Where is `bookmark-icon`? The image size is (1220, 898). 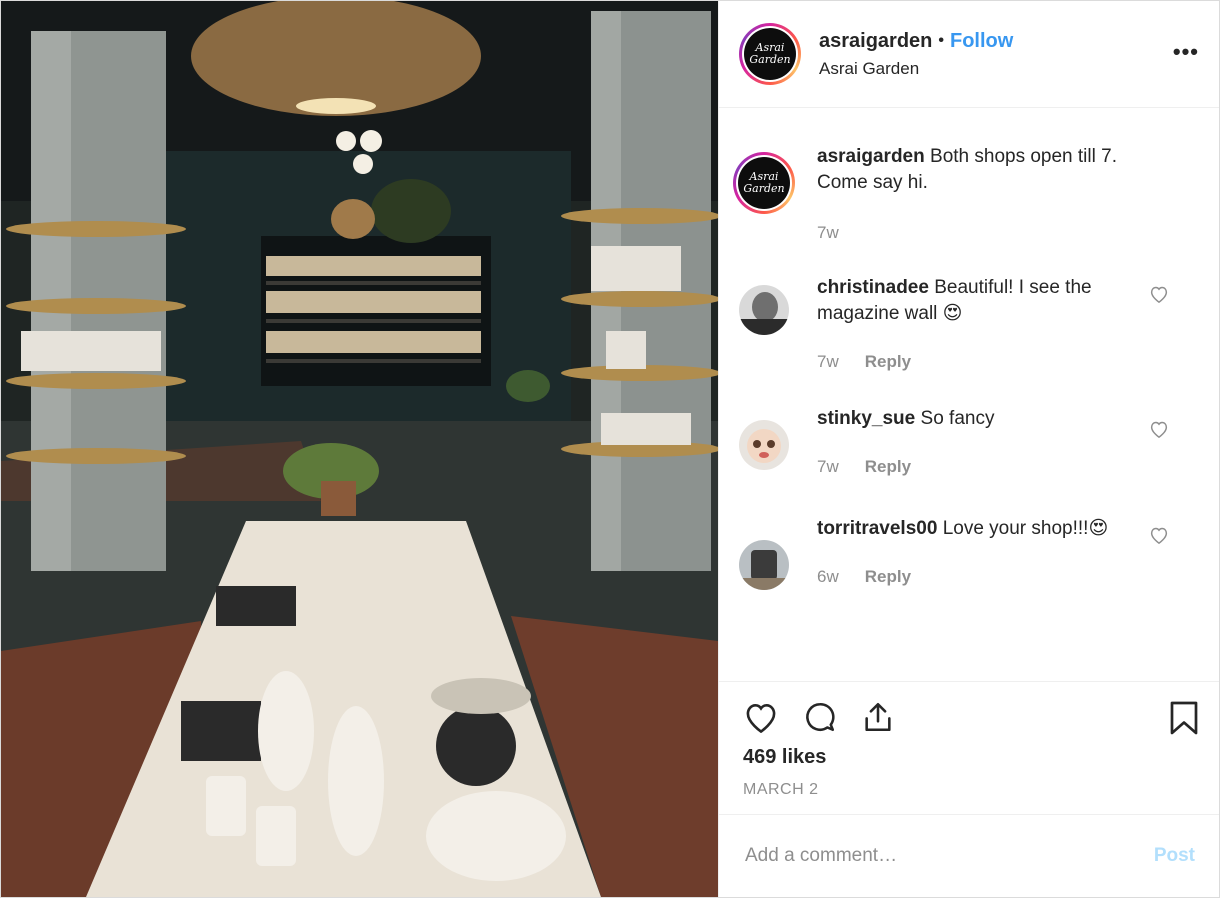 bookmark-icon is located at coordinates (1184, 720).